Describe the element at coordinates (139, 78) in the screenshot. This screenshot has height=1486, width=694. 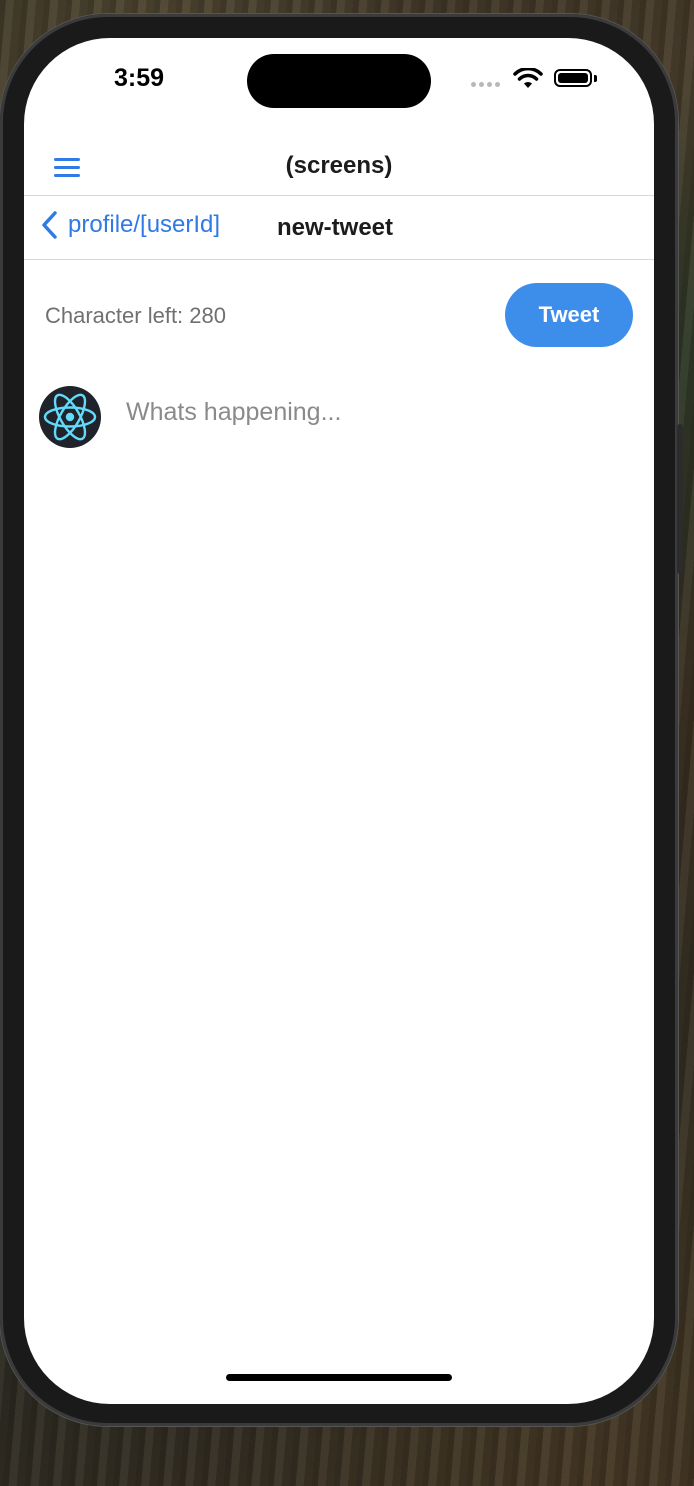
I see `status-time: 3:59` at that location.